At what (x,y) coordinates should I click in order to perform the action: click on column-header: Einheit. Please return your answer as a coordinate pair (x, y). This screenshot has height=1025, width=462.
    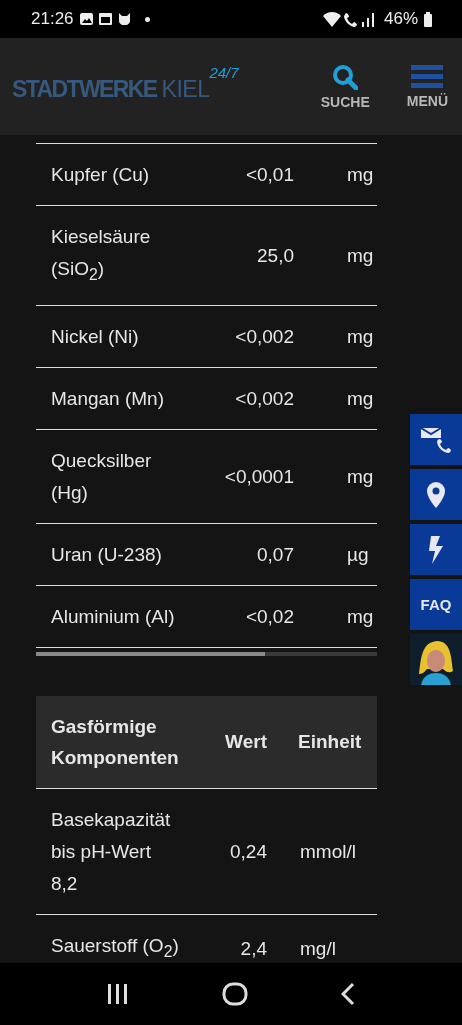
    Looking at the image, I should click on (329, 742).